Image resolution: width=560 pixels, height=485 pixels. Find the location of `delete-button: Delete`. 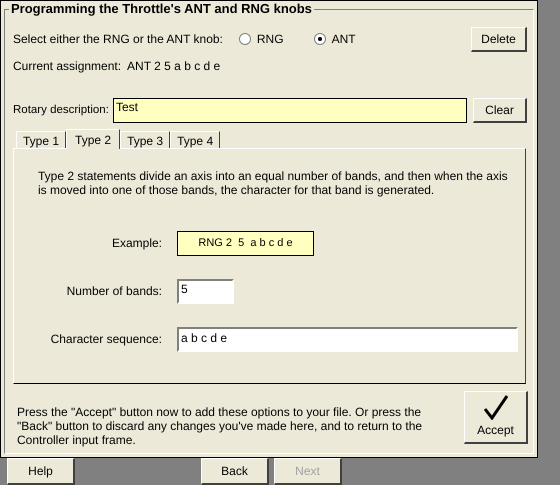

delete-button: Delete is located at coordinates (499, 39).